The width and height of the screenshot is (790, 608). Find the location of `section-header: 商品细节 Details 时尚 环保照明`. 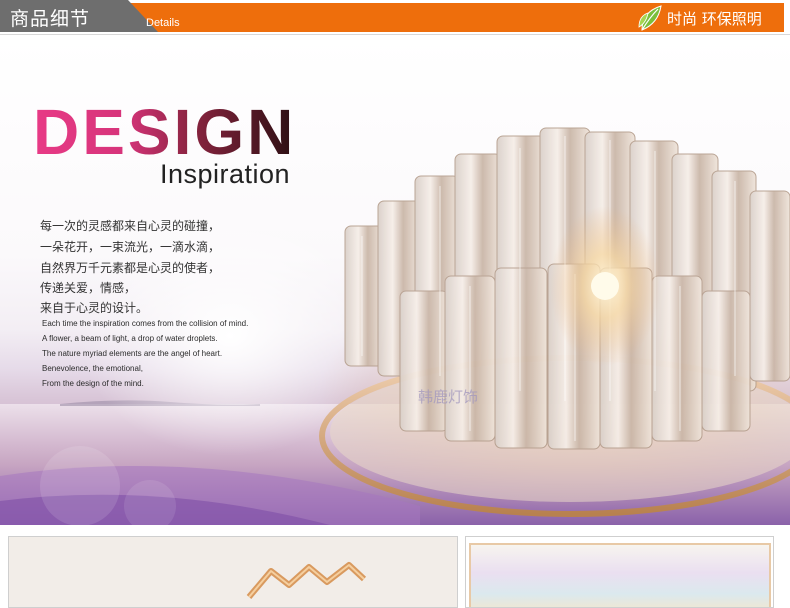

section-header: 商品细节 Details 时尚 环保照明 is located at coordinates (395, 17).